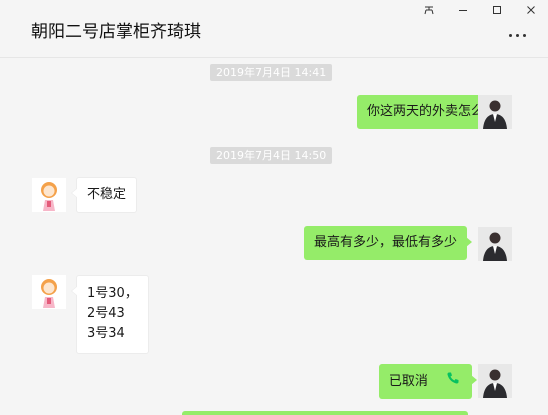 This screenshot has width=548, height=415. I want to click on message-timestamp: 2019年7月4日 14:50, so click(271, 155).